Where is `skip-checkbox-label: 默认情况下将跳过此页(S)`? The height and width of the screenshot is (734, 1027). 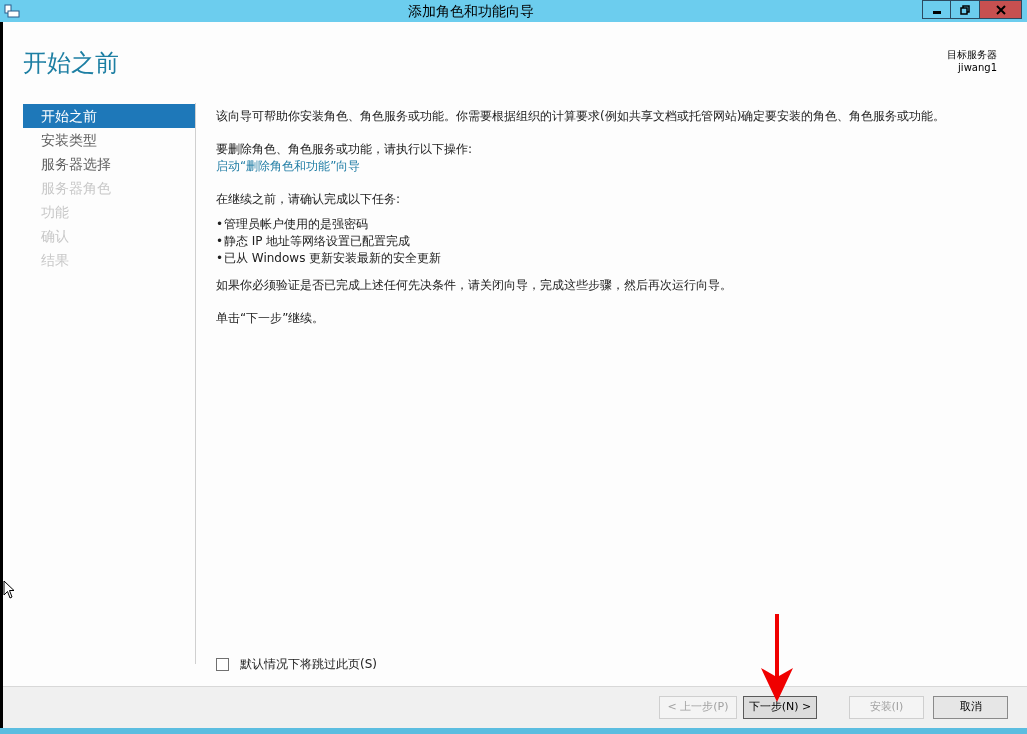 skip-checkbox-label: 默认情况下将跳过此页(S) is located at coordinates (308, 664).